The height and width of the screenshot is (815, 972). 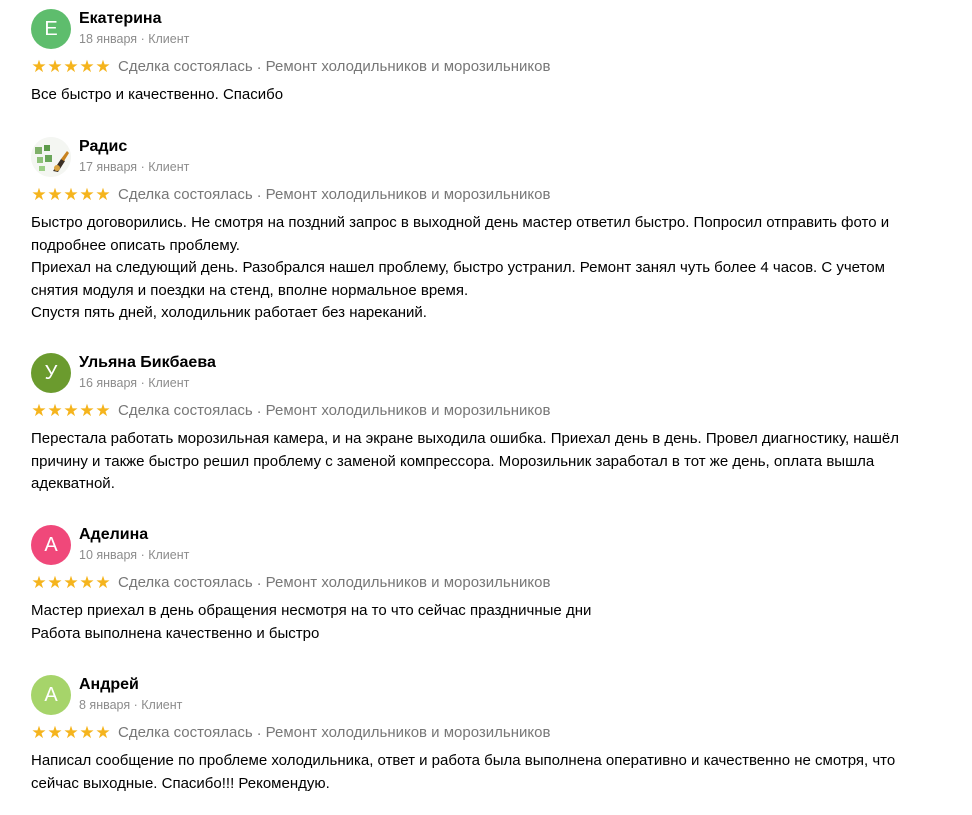 I want to click on reviewer-name: Ульяна Бикбаева, so click(x=147, y=363).